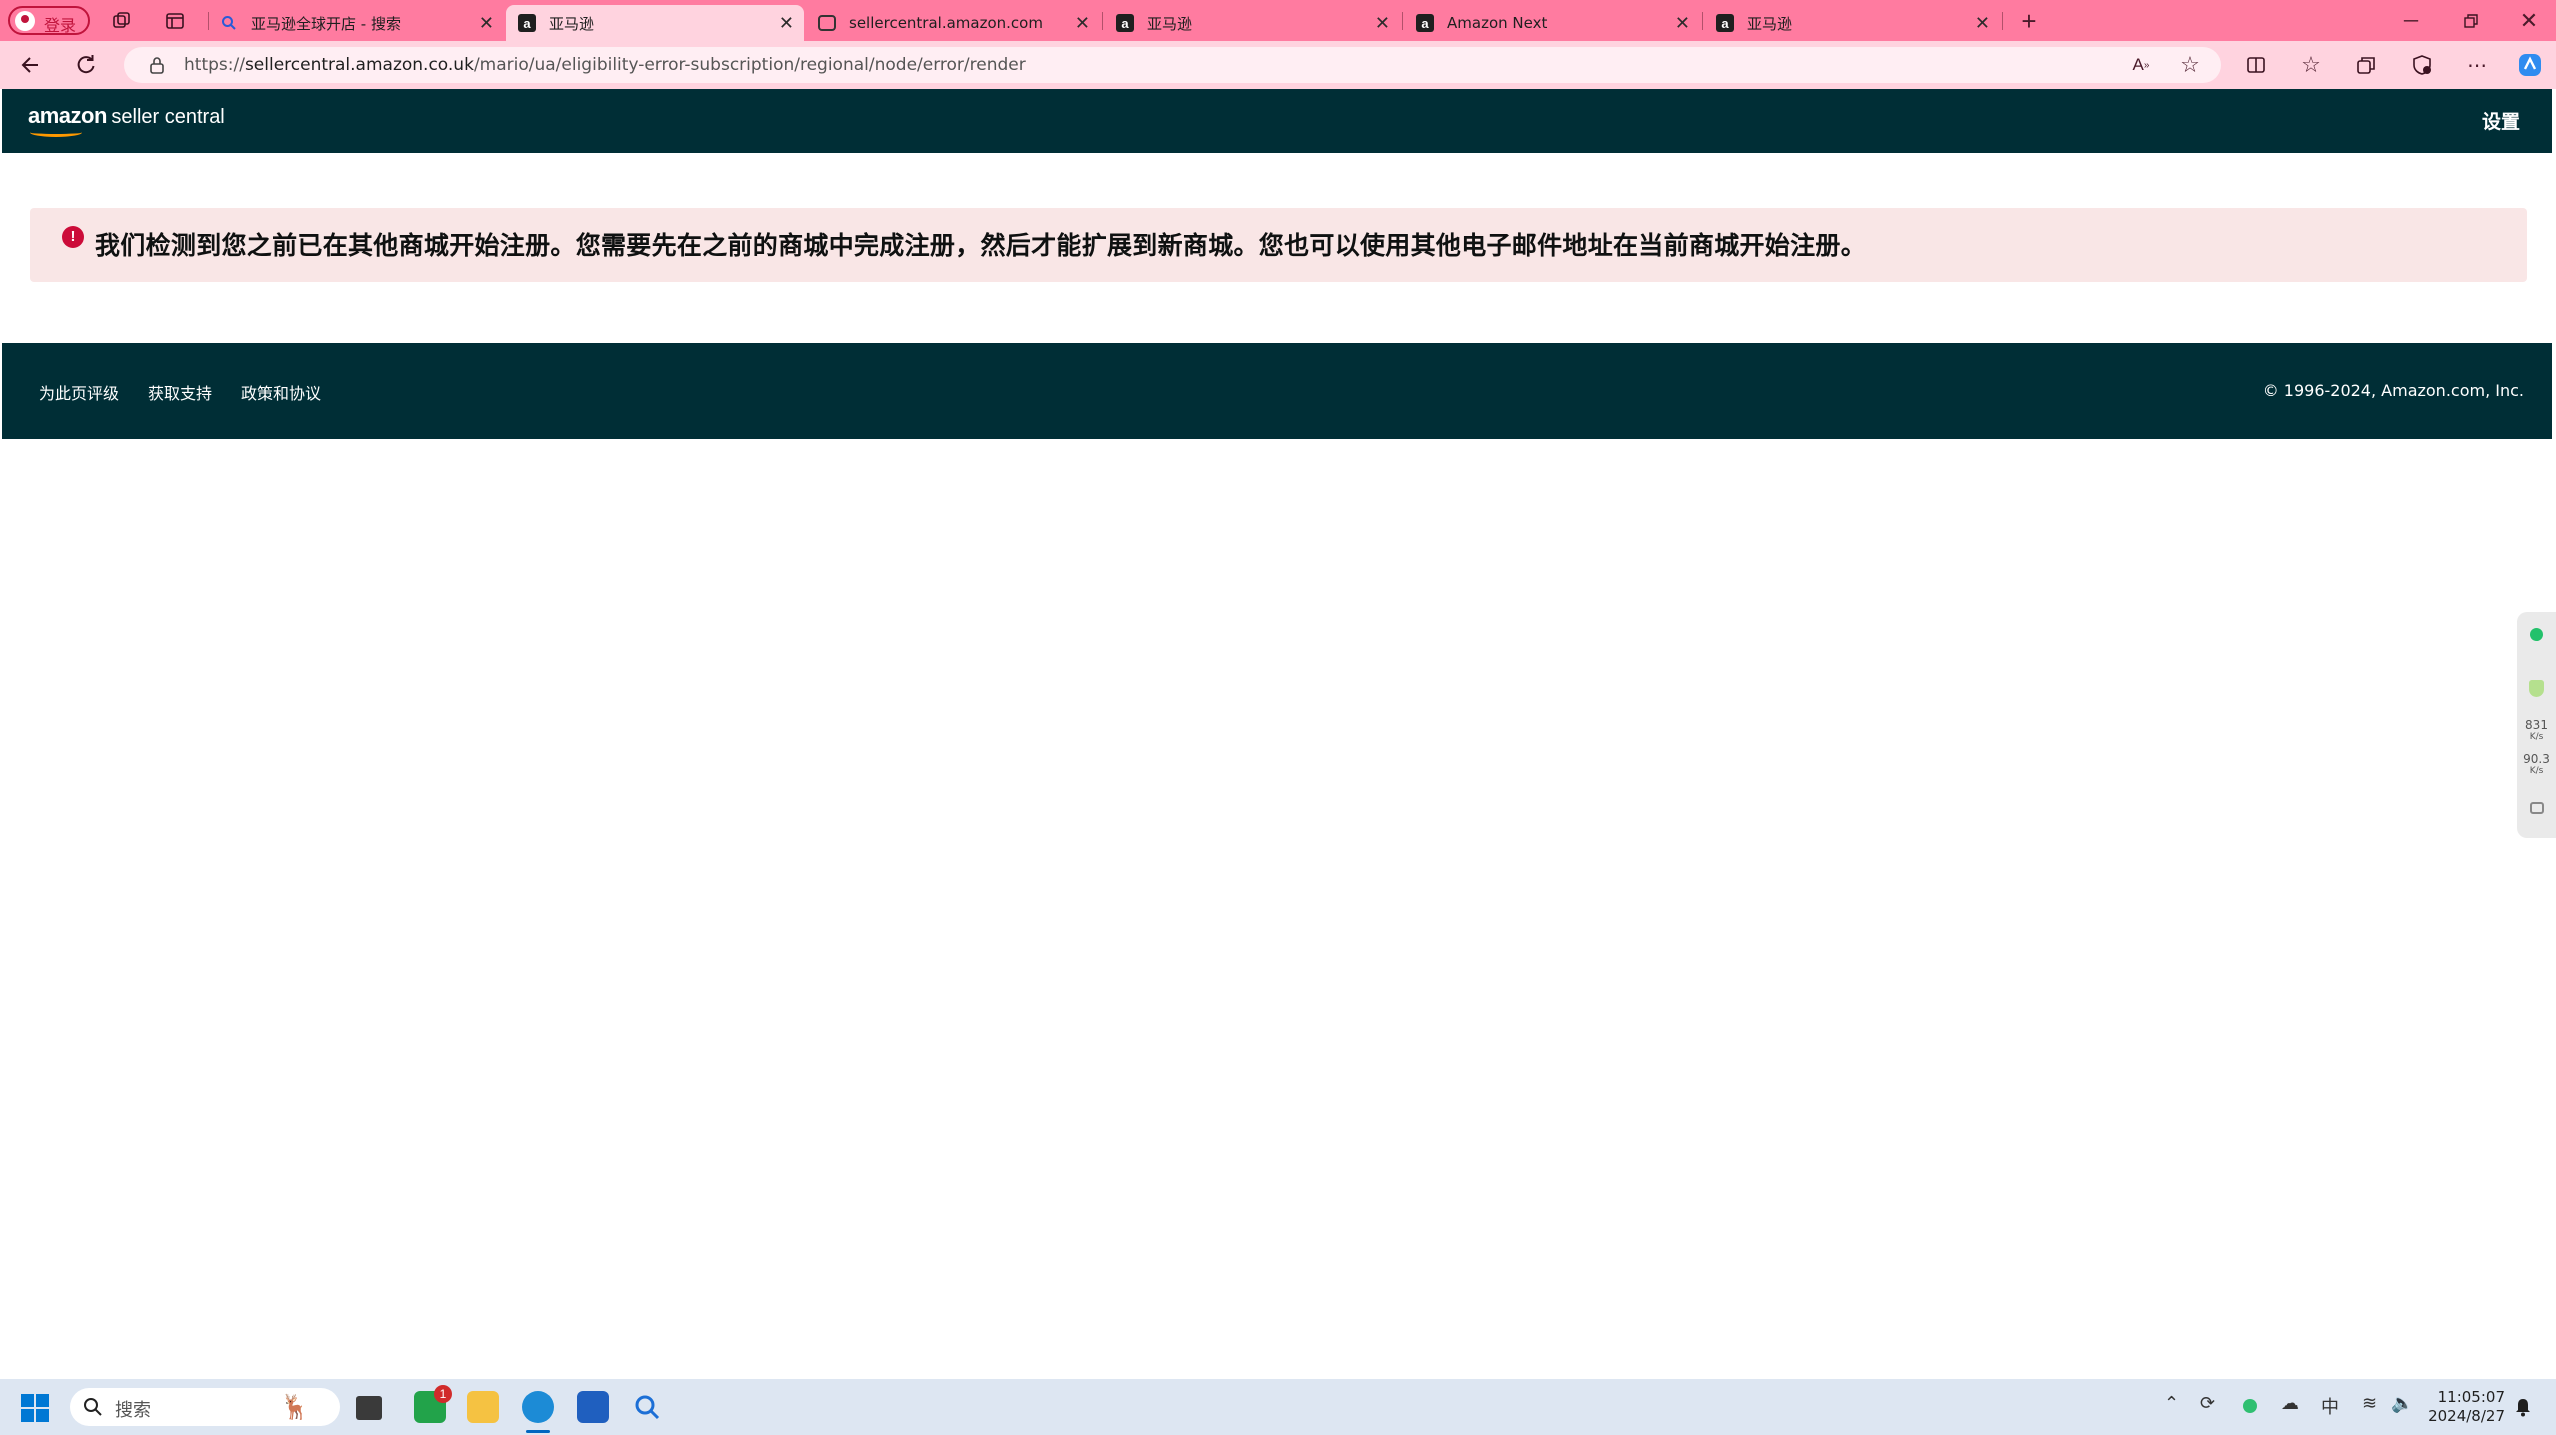 The height and width of the screenshot is (1435, 2556). I want to click on notification-badge: 1, so click(443, 1394).